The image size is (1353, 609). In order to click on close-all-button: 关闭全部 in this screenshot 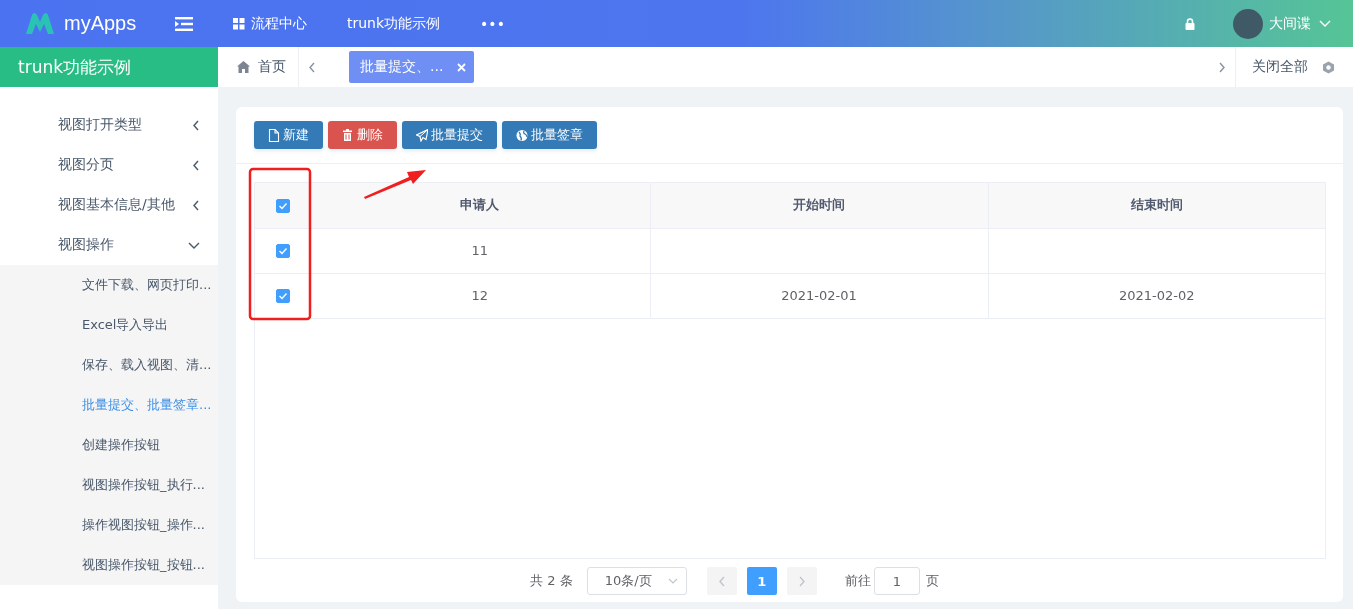, I will do `click(1294, 67)`.